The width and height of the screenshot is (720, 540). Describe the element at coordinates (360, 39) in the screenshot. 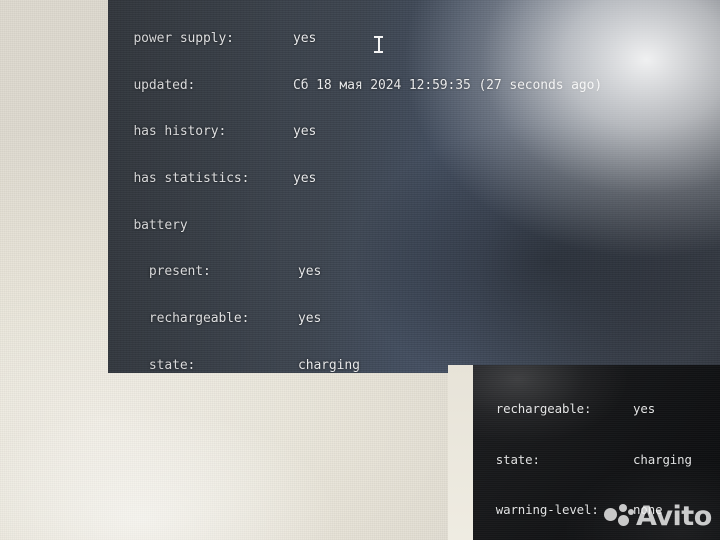

I see `terminal-line: power supply: yes` at that location.